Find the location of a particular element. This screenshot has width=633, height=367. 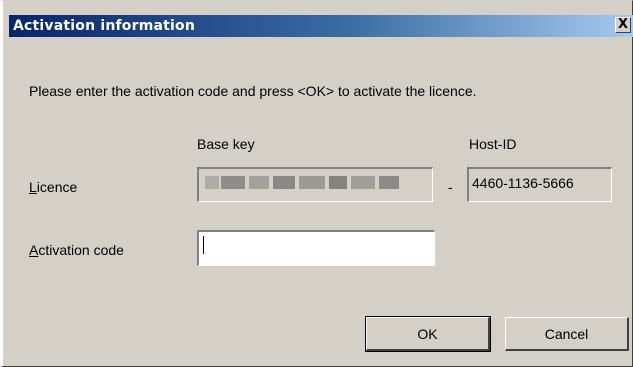

dialog-title: Activation information is located at coordinates (104, 26).